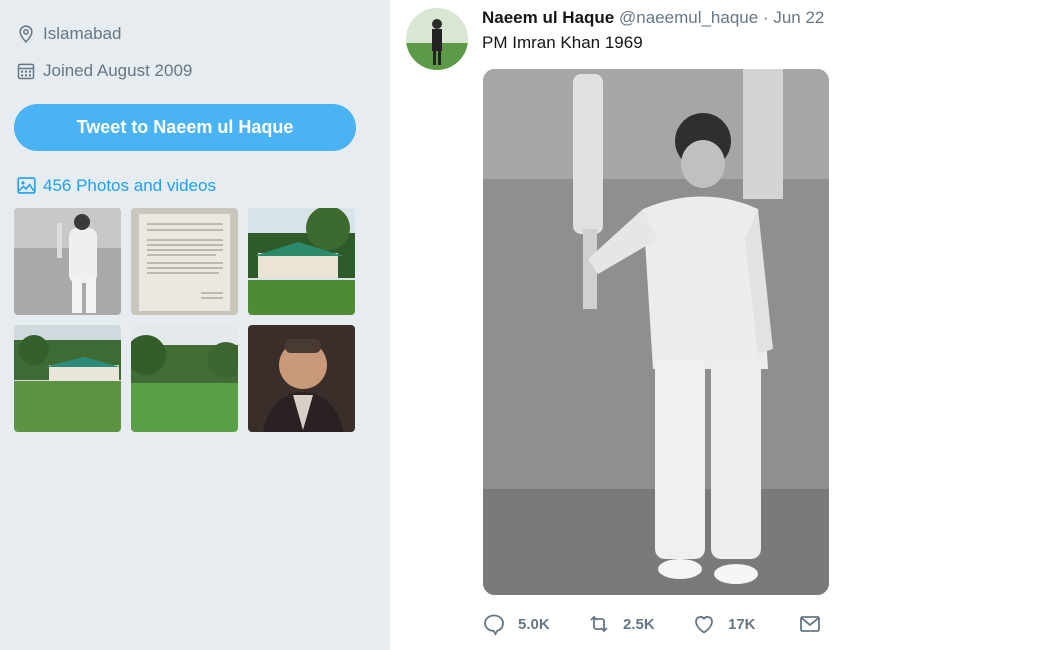 The image size is (1050, 650). I want to click on image-icon, so click(26, 185).